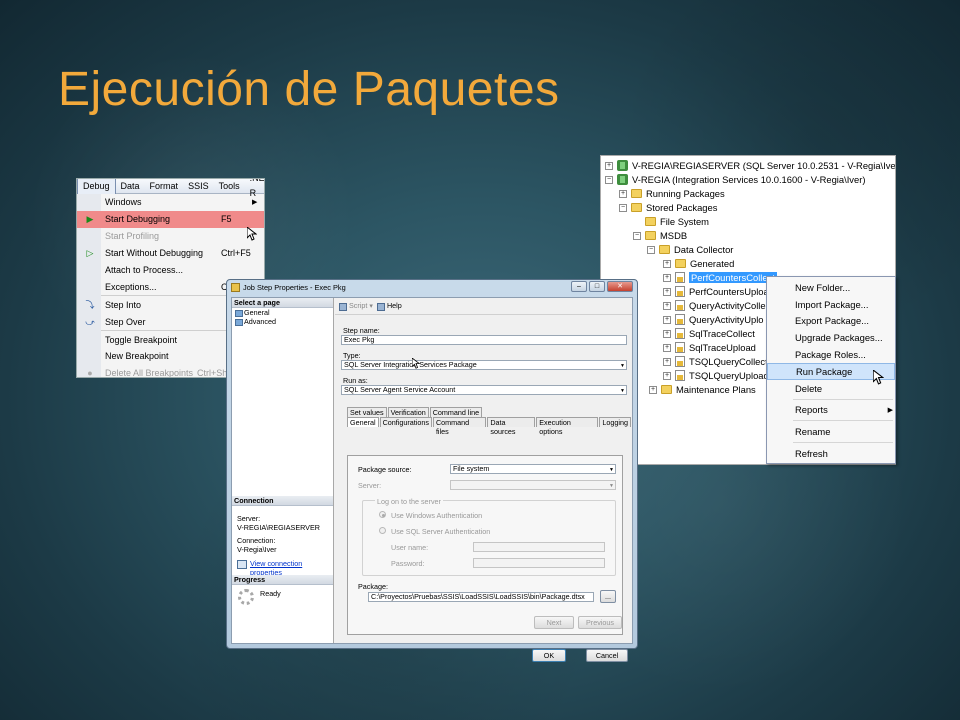 The width and height of the screenshot is (960, 720). What do you see at coordinates (382, 514) in the screenshot?
I see `windows-auth-radio` at bounding box center [382, 514].